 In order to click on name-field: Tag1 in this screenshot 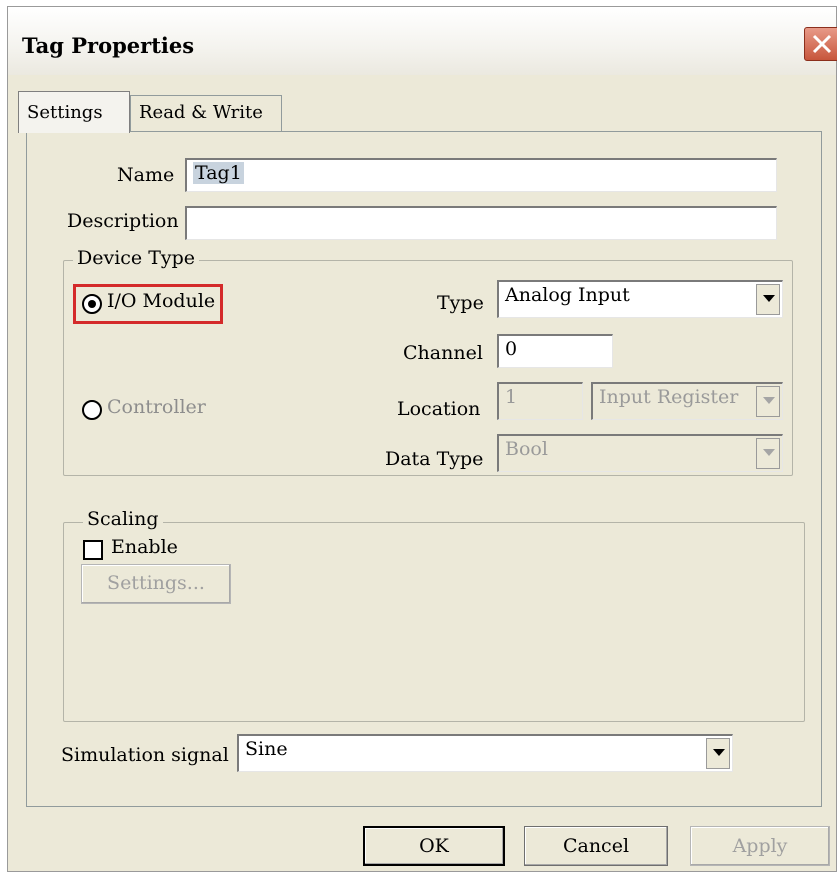, I will do `click(481, 175)`.